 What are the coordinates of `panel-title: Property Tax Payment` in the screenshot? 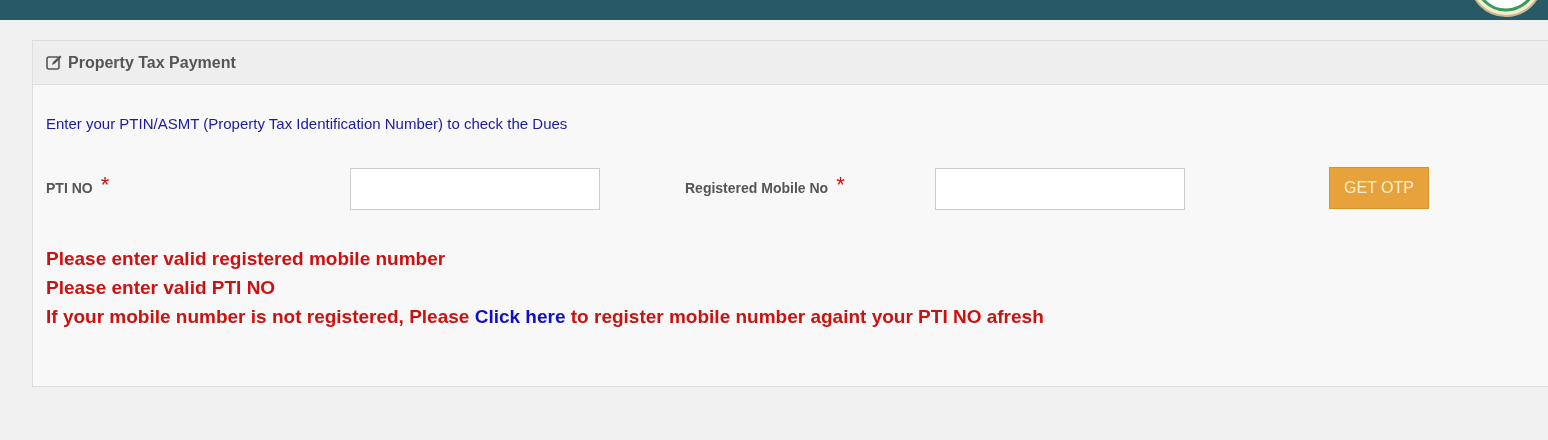 It's located at (152, 62).